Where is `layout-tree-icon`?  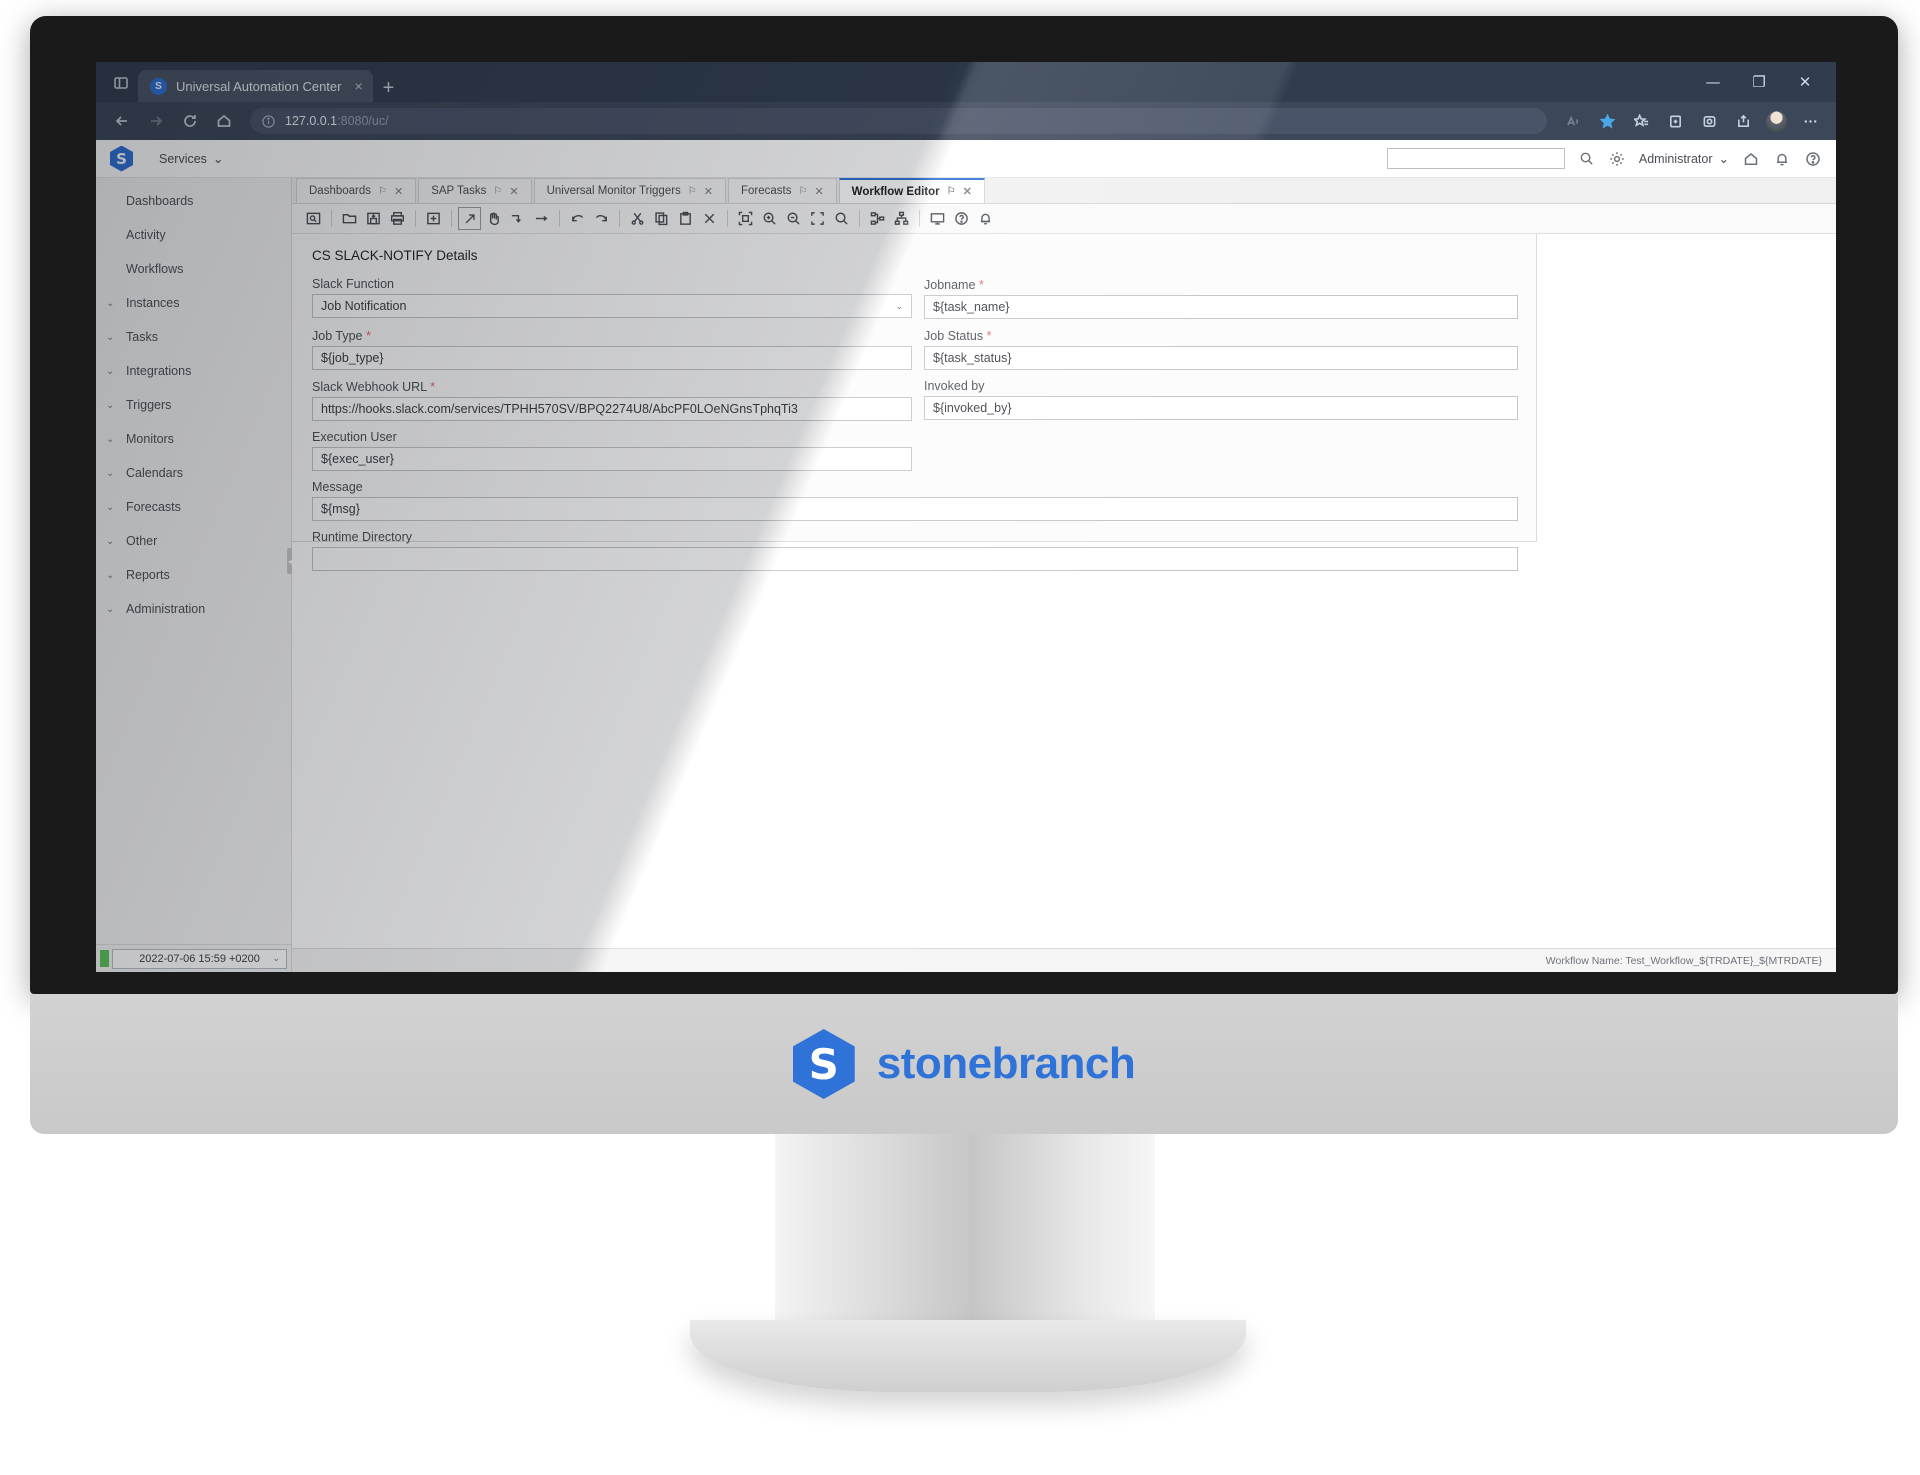 layout-tree-icon is located at coordinates (901, 218).